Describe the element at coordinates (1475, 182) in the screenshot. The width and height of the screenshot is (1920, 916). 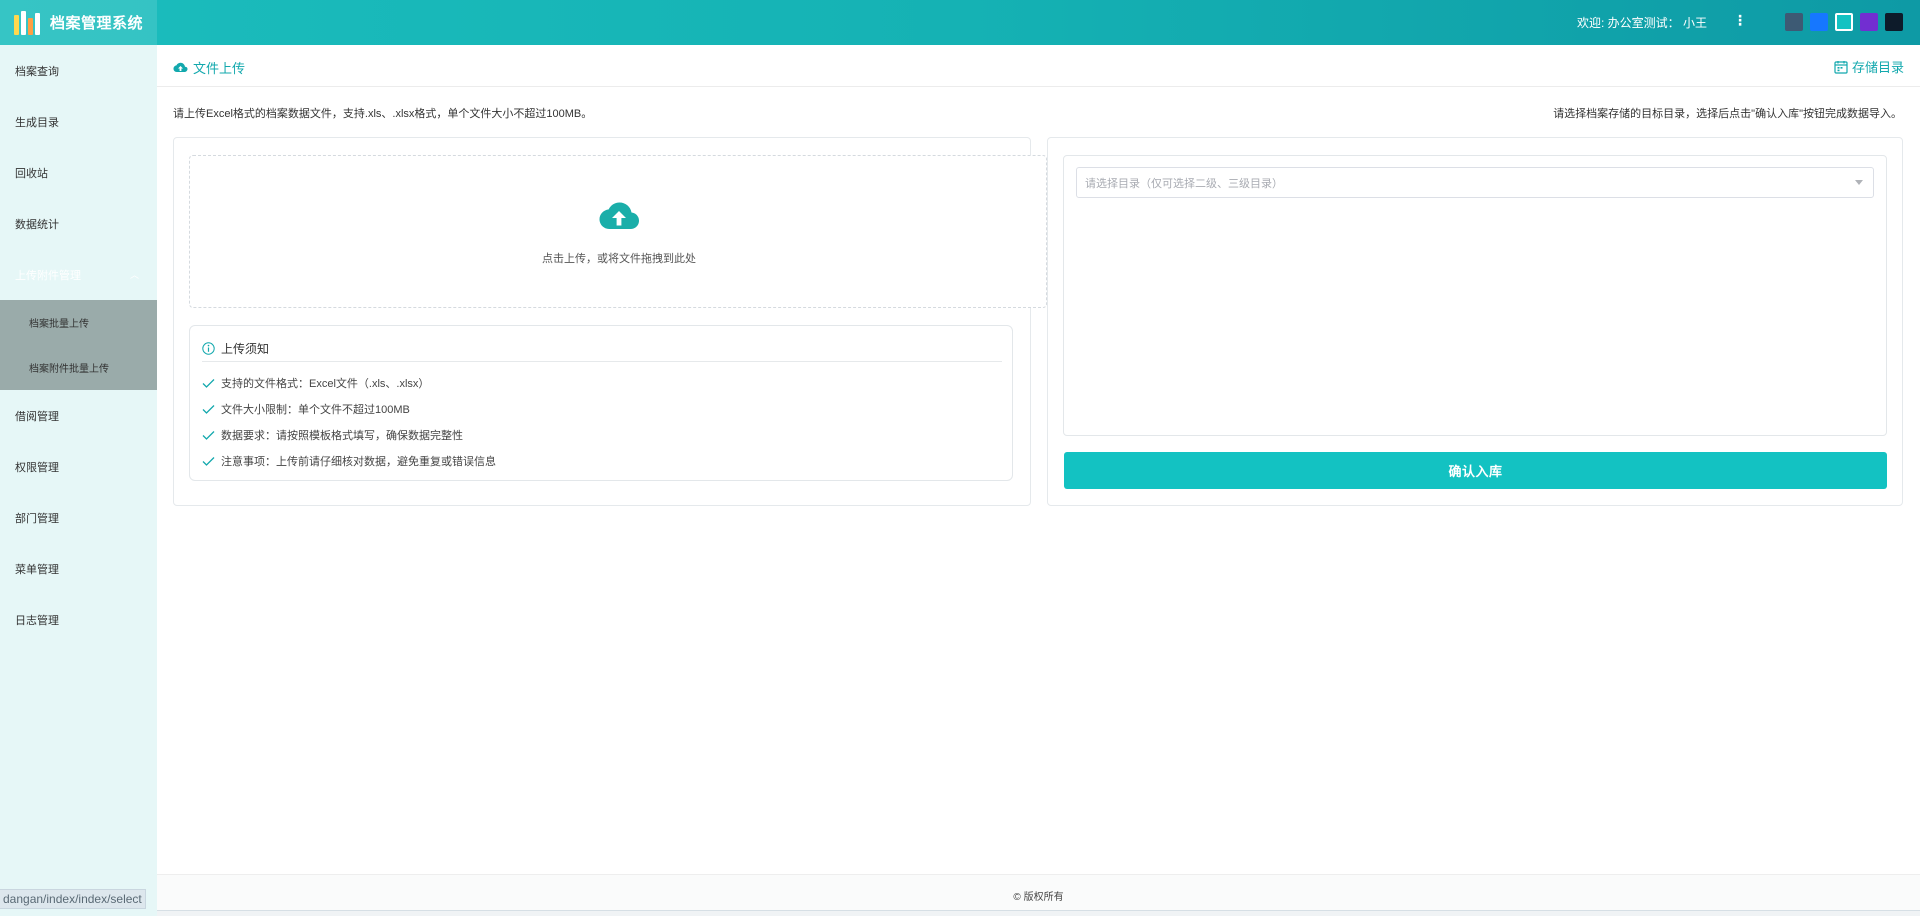
I see `directory-select: 请选择目录（仅可选择二级、三级目录）` at that location.